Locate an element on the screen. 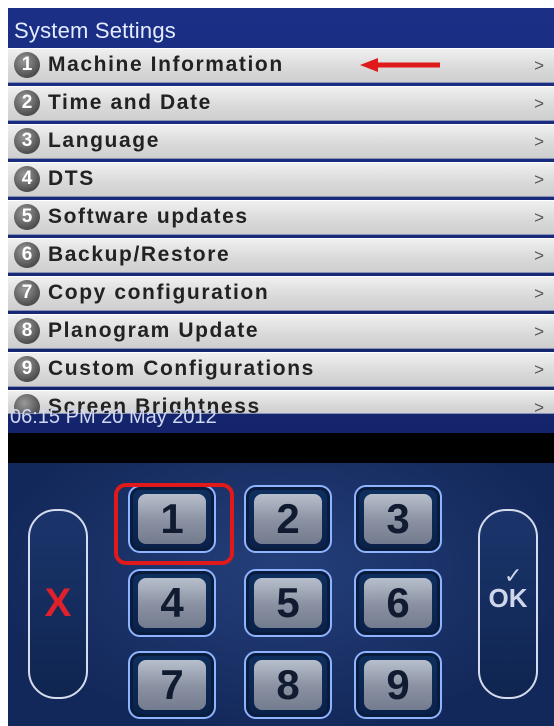  menu-item-label: Copy configuration is located at coordinates (159, 292).